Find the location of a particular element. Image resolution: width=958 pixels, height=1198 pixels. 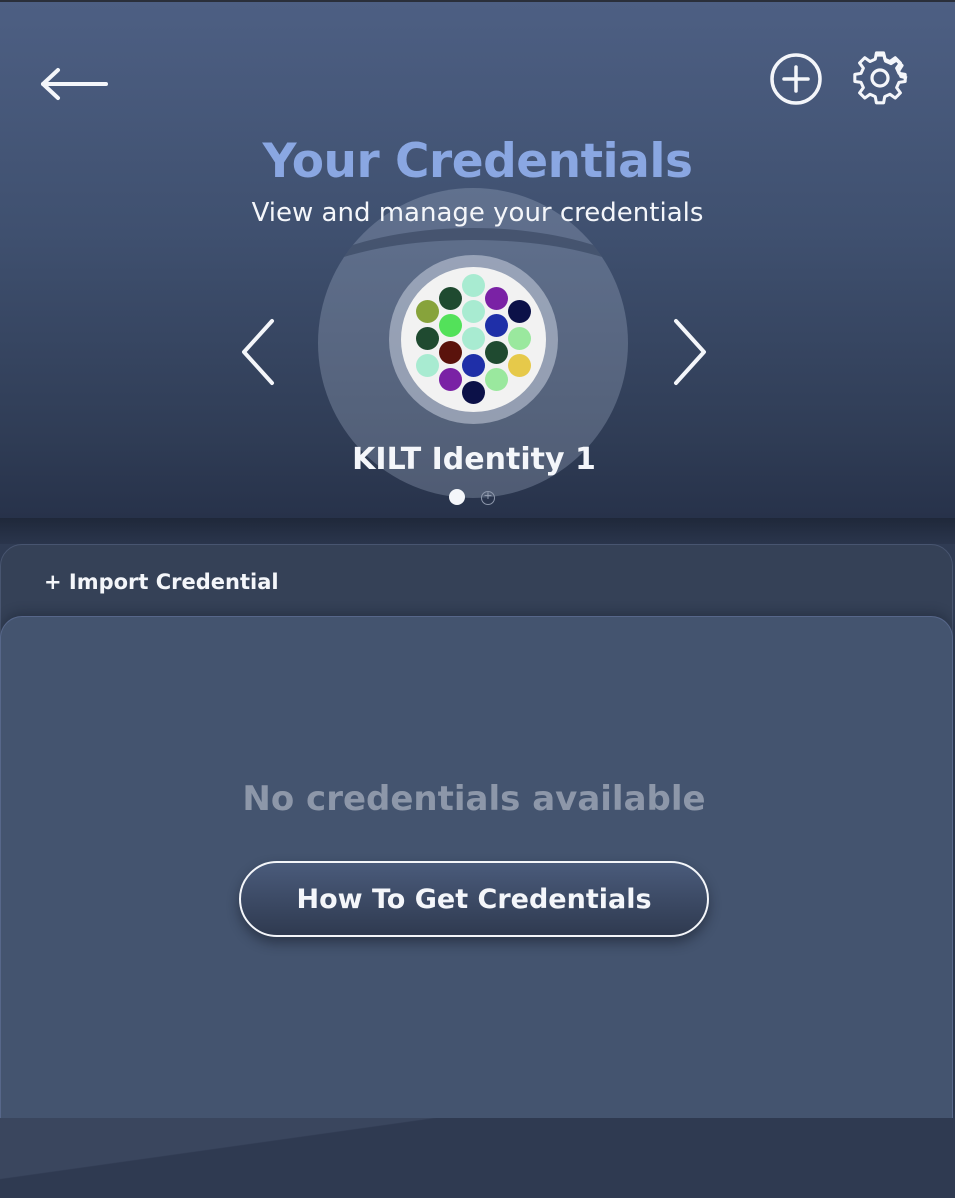

chevron-left-icon is located at coordinates (258, 352).